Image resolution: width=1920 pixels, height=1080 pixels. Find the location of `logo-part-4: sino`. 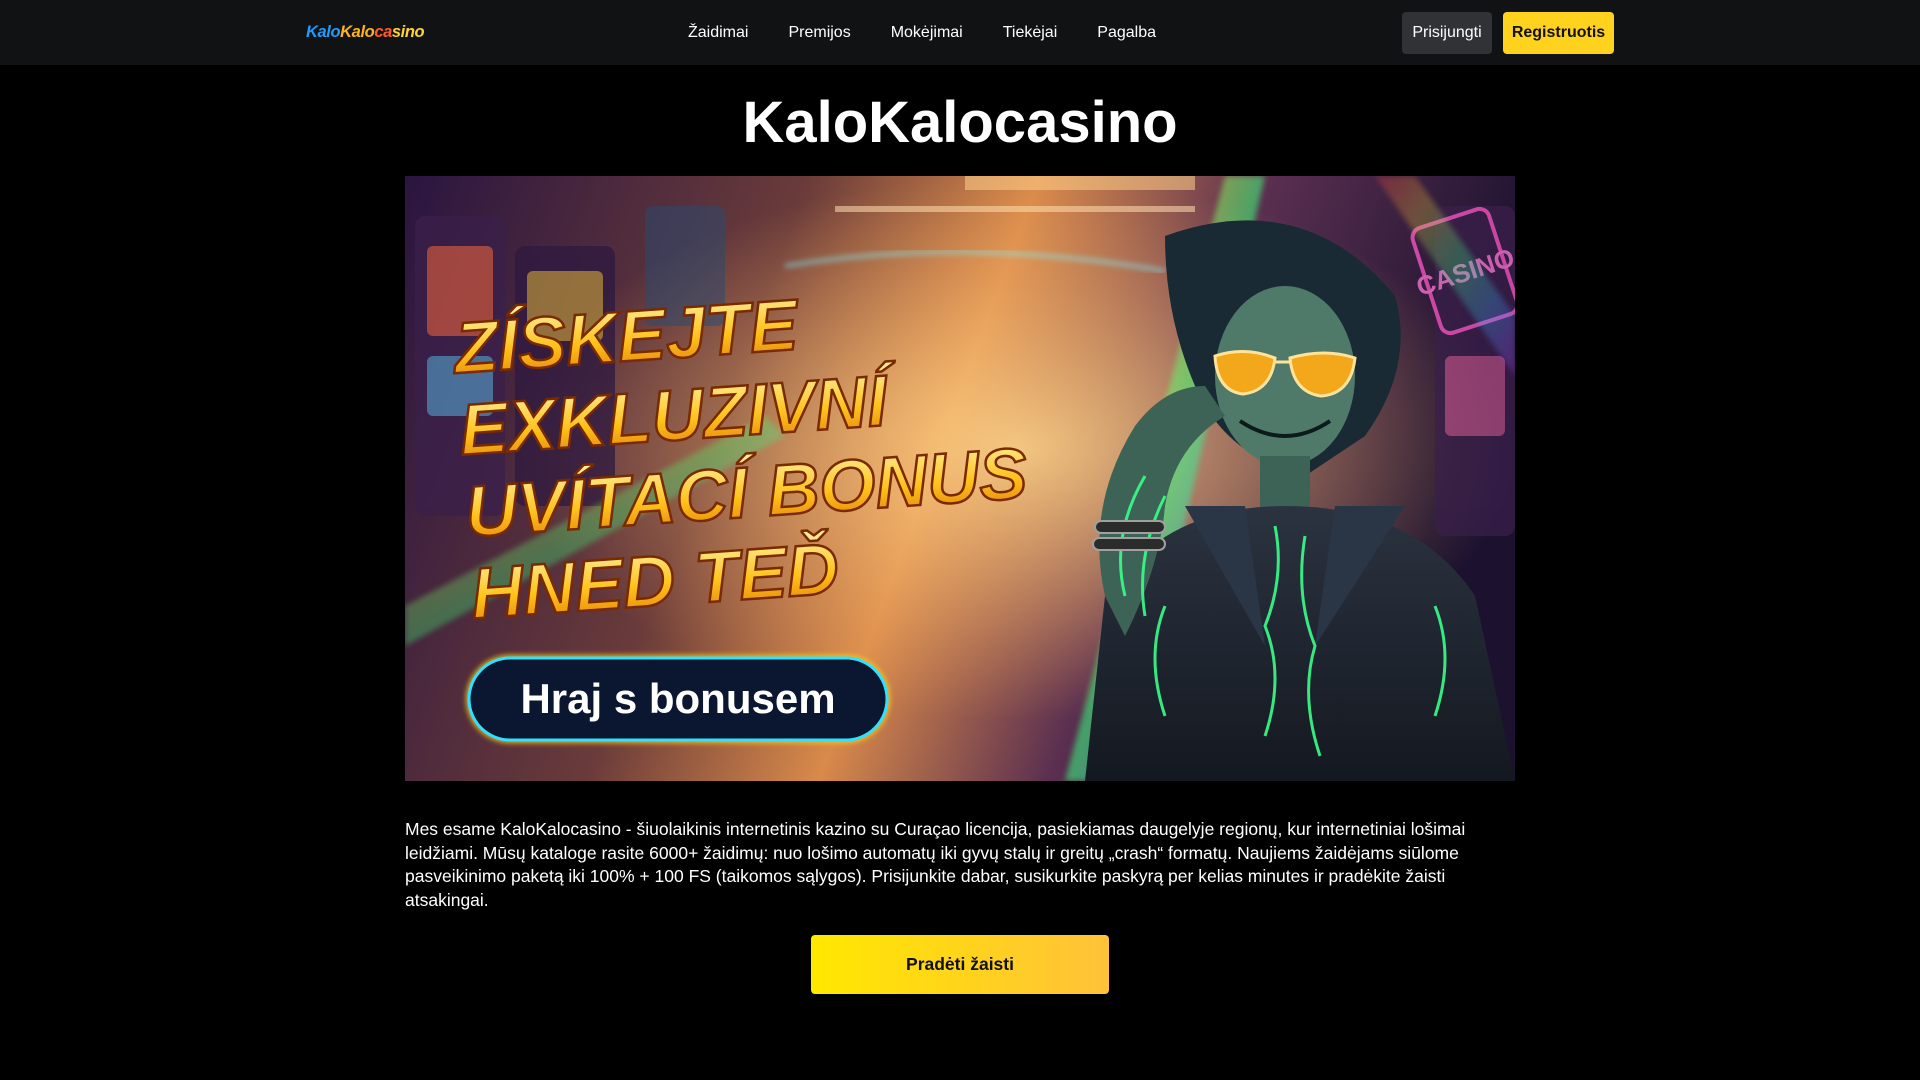

logo-part-4: sino is located at coordinates (408, 31).